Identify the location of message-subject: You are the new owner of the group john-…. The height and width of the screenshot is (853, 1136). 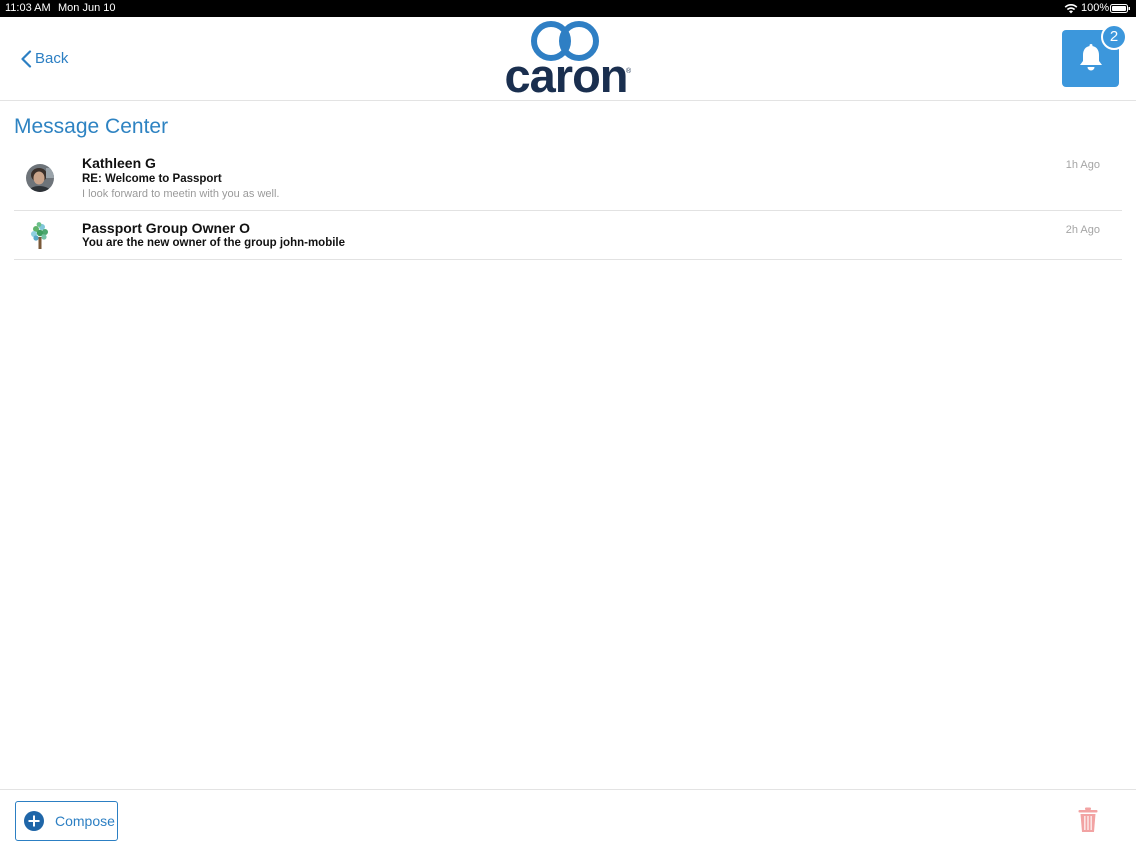
(214, 243).